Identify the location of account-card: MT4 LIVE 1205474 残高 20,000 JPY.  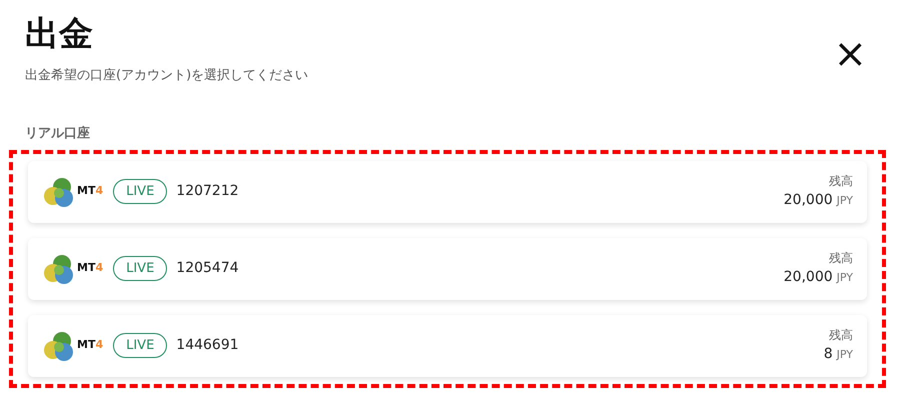
(447, 269).